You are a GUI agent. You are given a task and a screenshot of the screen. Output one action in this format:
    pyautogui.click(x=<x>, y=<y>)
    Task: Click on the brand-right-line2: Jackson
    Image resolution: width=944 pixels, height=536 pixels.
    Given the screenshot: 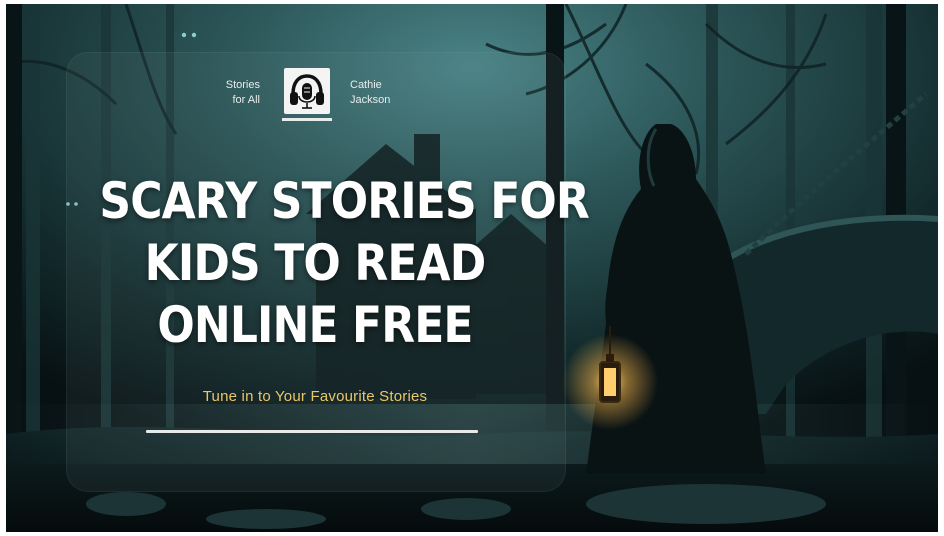 What is the action you would take?
    pyautogui.click(x=370, y=100)
    